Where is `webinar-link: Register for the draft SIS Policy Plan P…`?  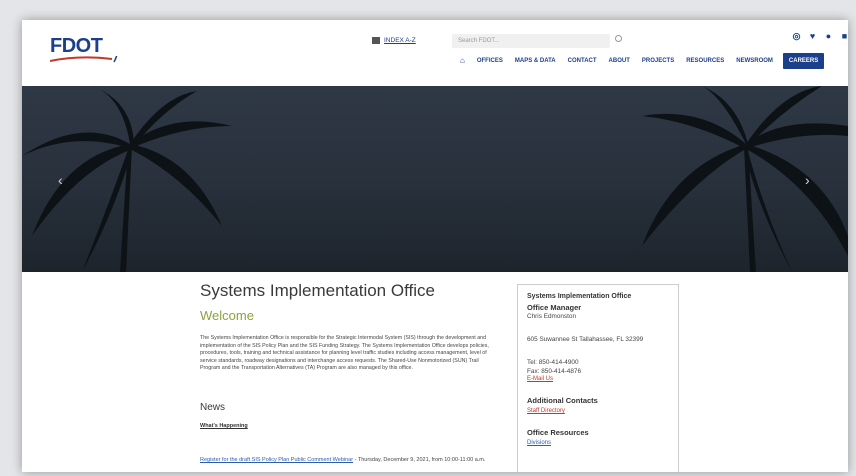
webinar-link: Register for the draft SIS Policy Plan P… is located at coordinates (276, 460).